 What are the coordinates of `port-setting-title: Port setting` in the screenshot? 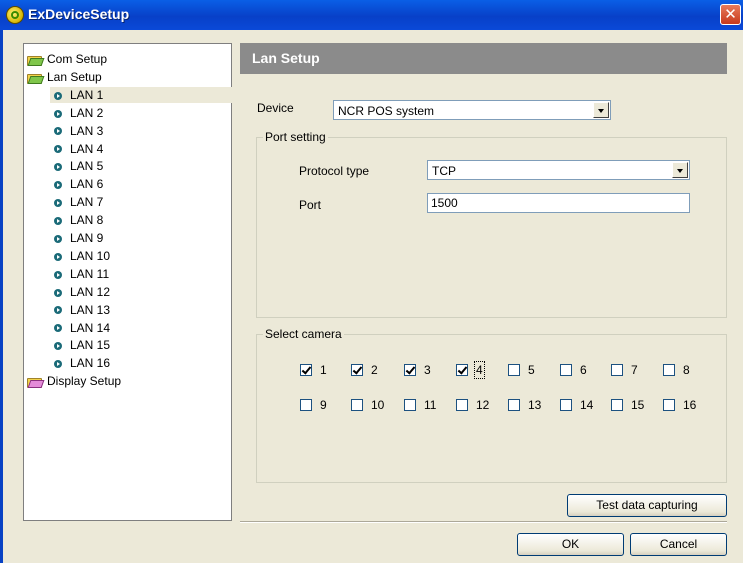 It's located at (295, 137).